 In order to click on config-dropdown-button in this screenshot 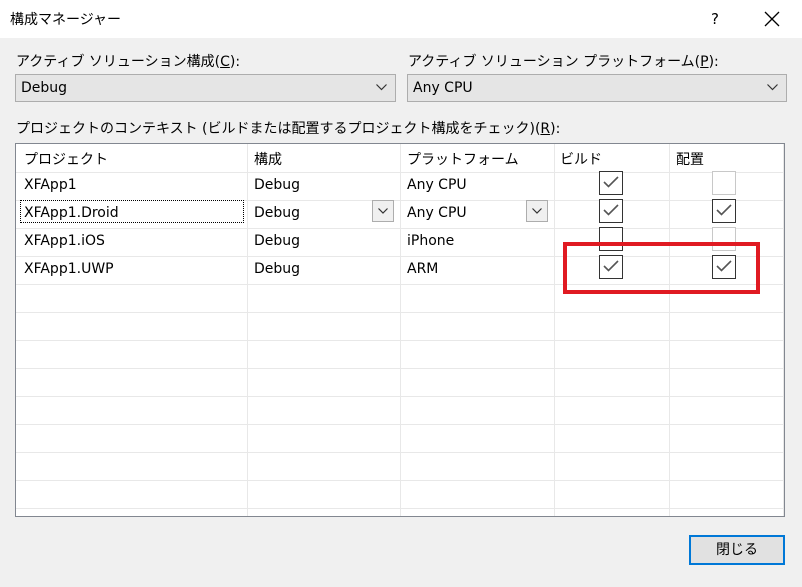, I will do `click(383, 211)`.